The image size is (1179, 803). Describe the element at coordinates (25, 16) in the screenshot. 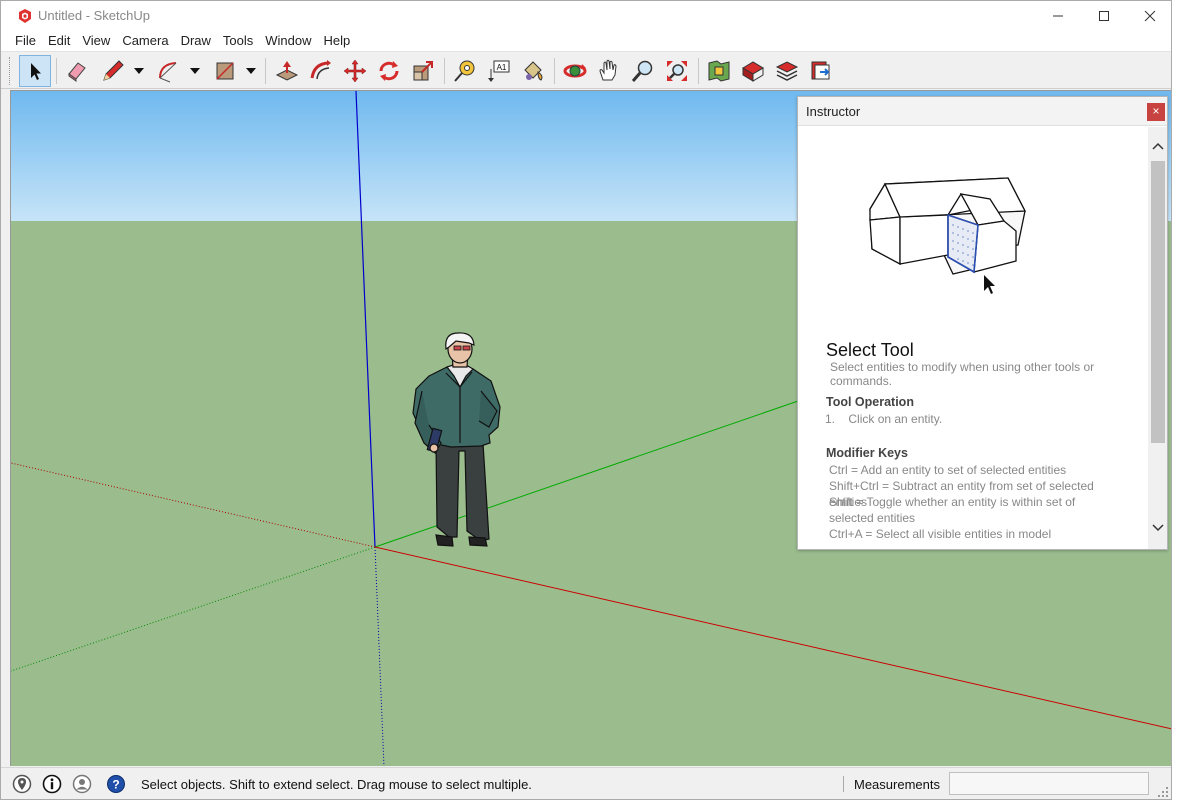

I see `sketchup-logo-icon` at that location.